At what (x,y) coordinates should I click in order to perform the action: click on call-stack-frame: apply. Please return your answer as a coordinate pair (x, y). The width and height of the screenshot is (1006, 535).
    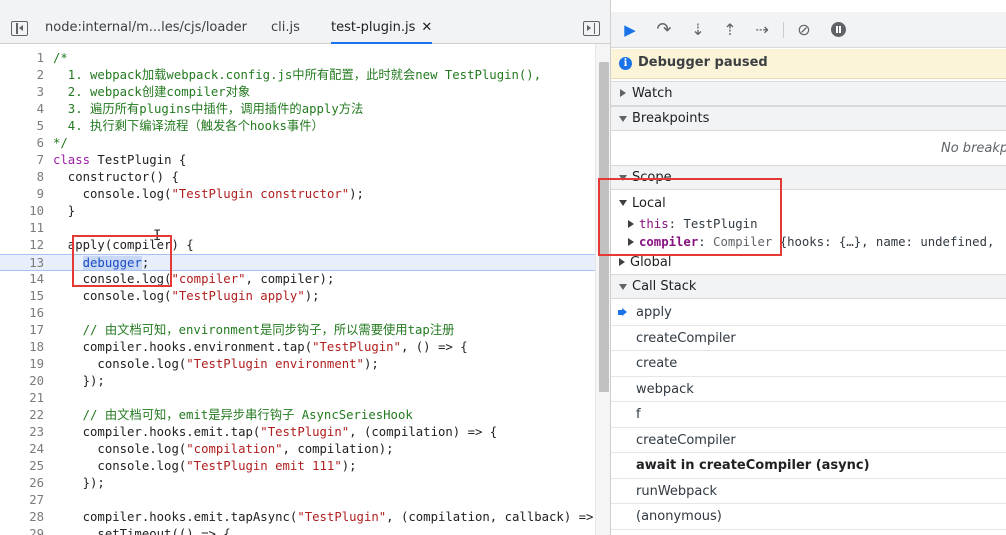
    Looking at the image, I should click on (808, 313).